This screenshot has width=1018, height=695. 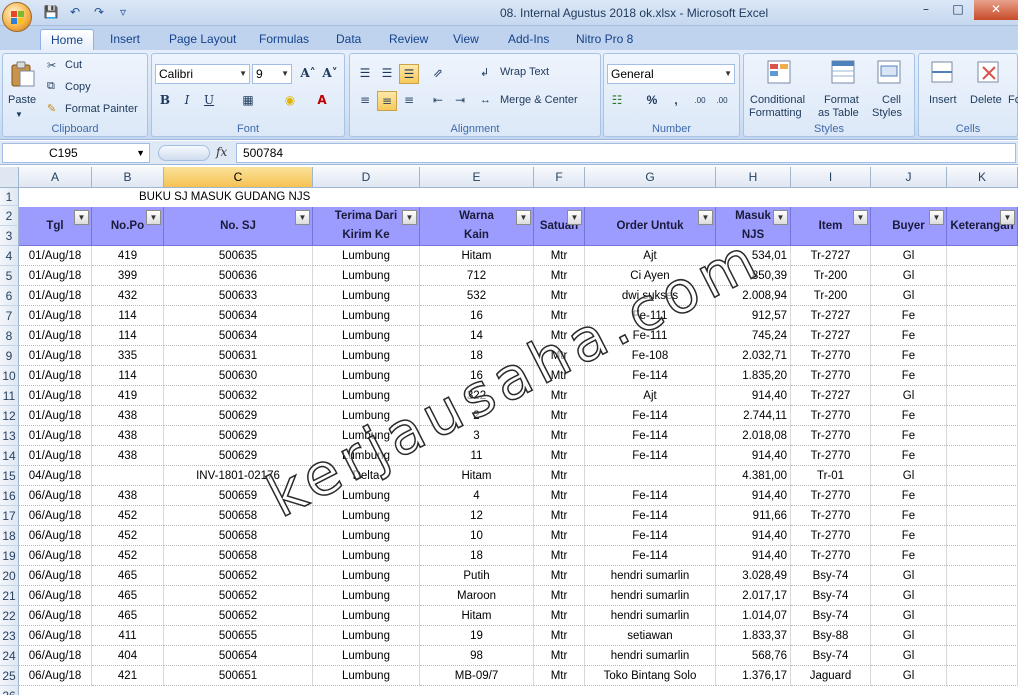 I want to click on conditional-formatting-icon, so click(x=780, y=72).